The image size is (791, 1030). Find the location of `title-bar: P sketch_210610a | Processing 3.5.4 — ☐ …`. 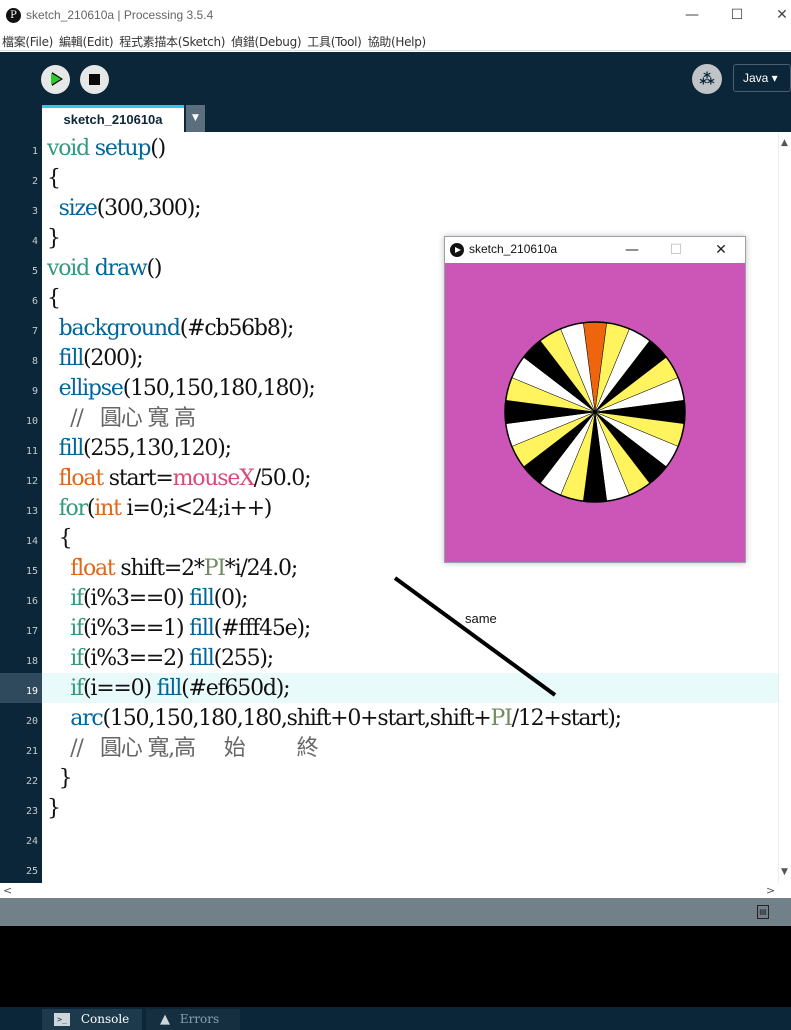

title-bar: P sketch_210610a | Processing 3.5.4 — ☐ … is located at coordinates (395, 15).